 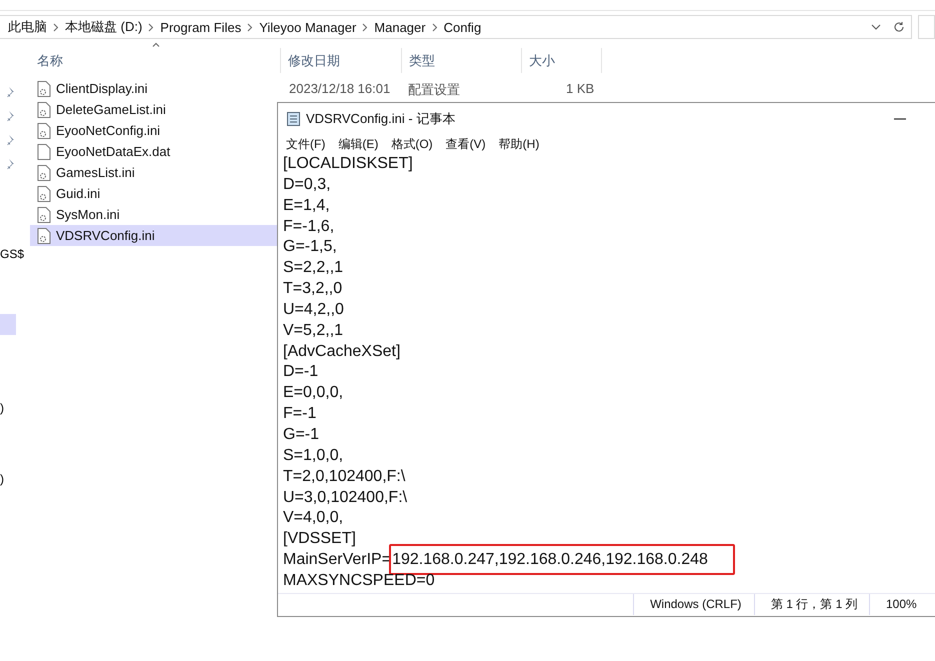 What do you see at coordinates (926, 27) in the screenshot?
I see `search-field` at bounding box center [926, 27].